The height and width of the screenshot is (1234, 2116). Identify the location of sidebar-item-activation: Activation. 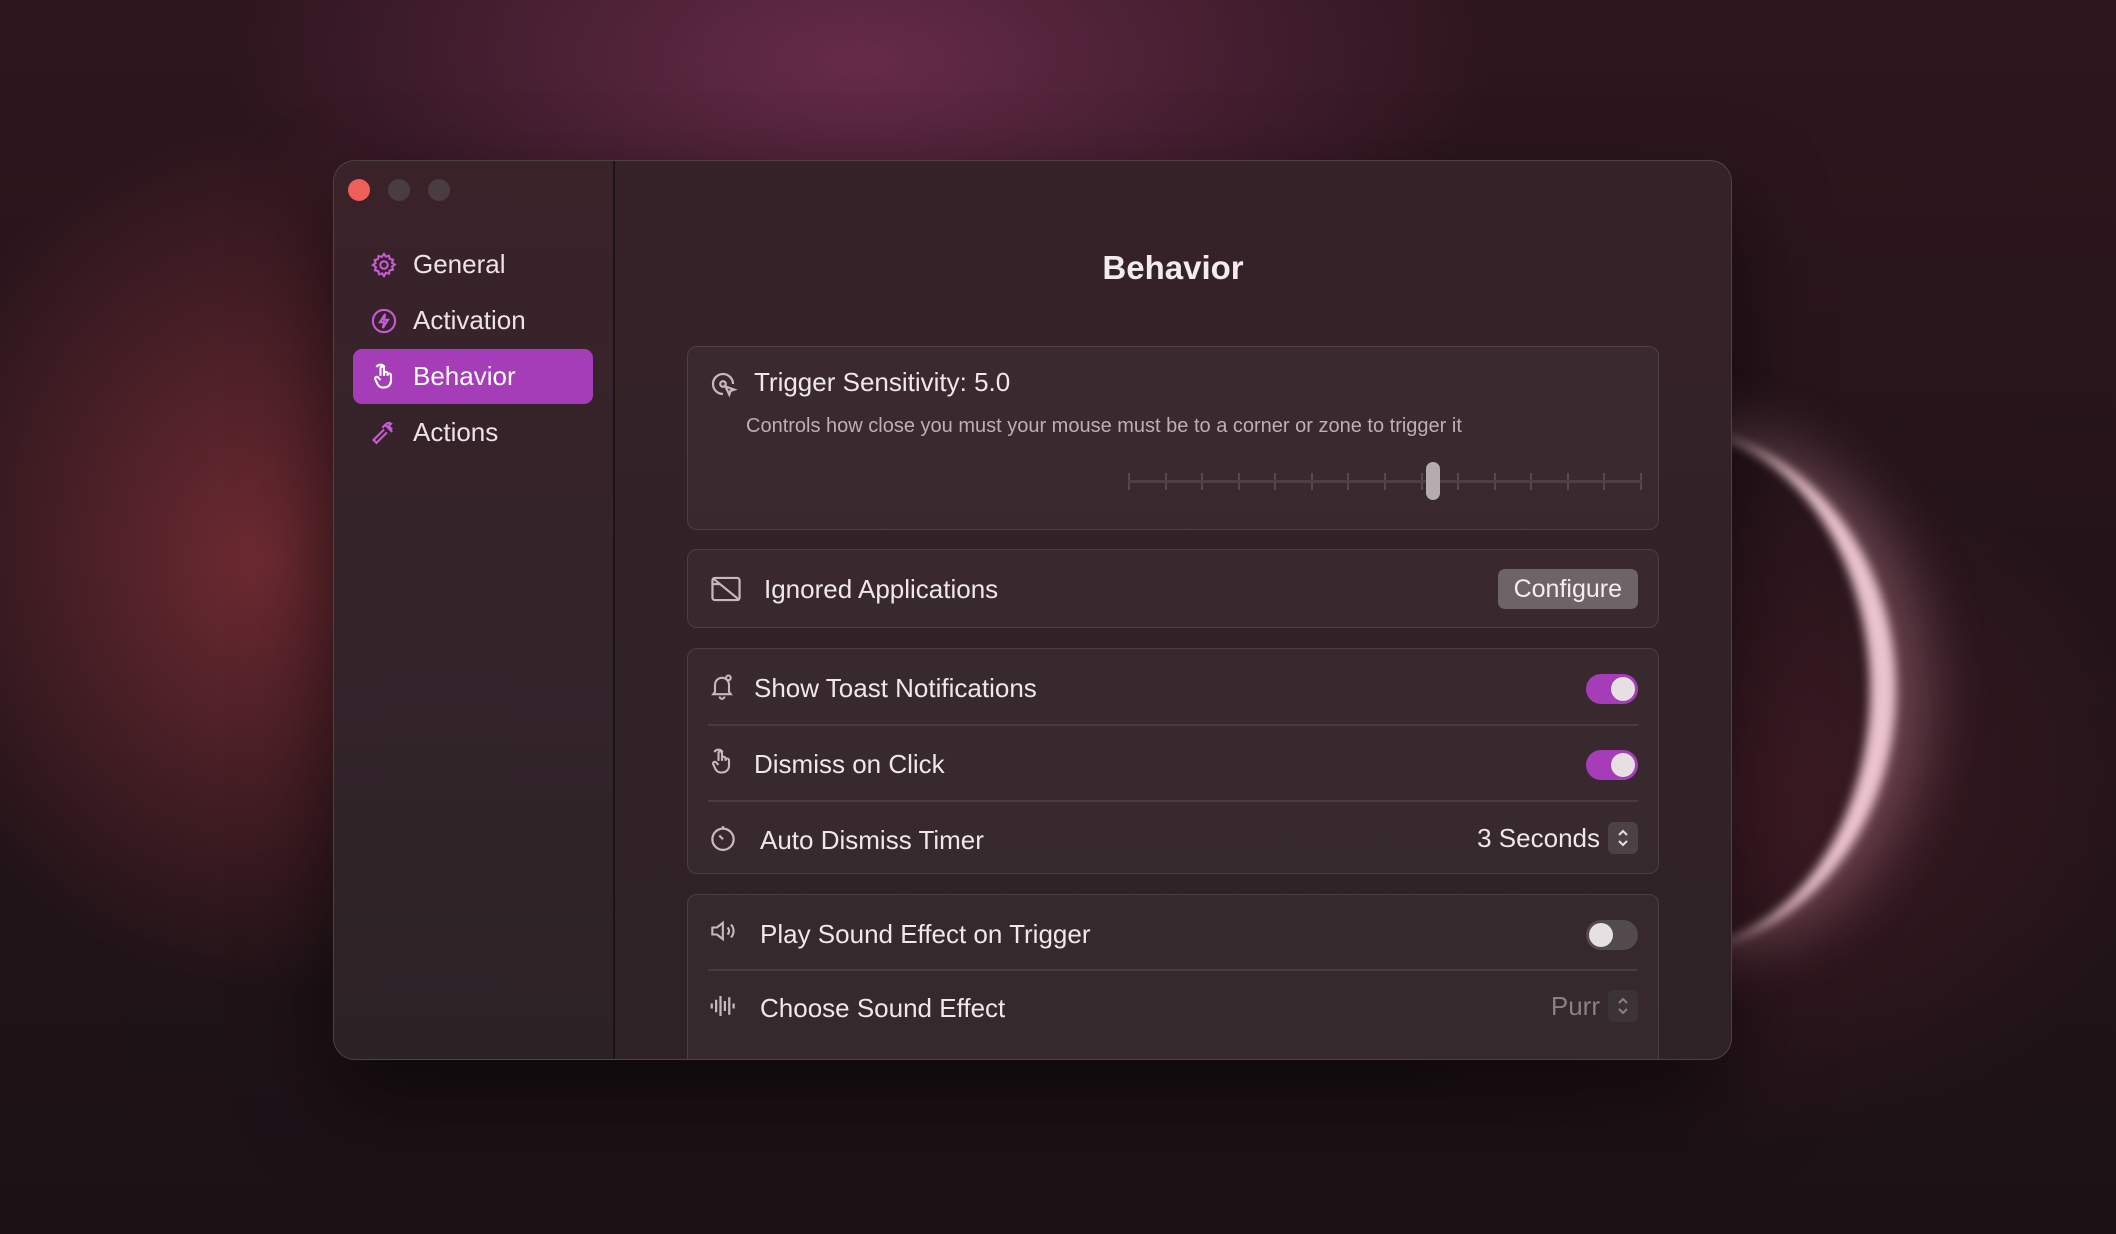
(473, 320).